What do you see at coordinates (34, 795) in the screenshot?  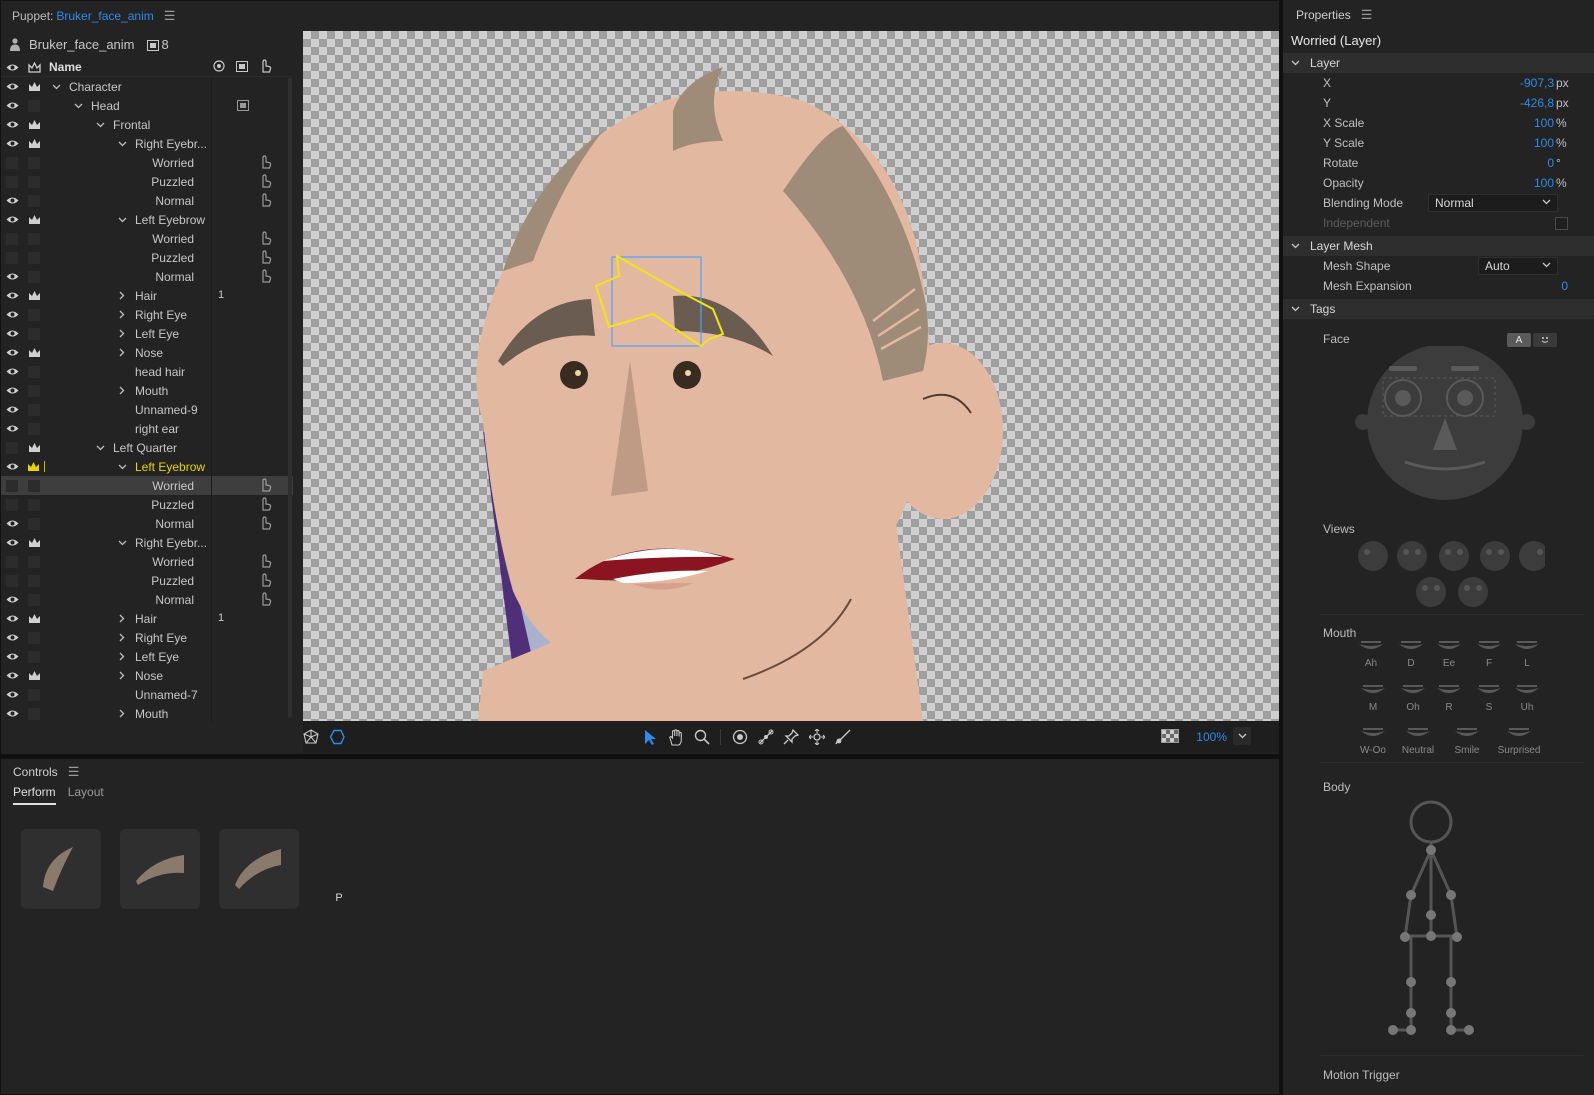 I see `tab-perform: Perform` at bounding box center [34, 795].